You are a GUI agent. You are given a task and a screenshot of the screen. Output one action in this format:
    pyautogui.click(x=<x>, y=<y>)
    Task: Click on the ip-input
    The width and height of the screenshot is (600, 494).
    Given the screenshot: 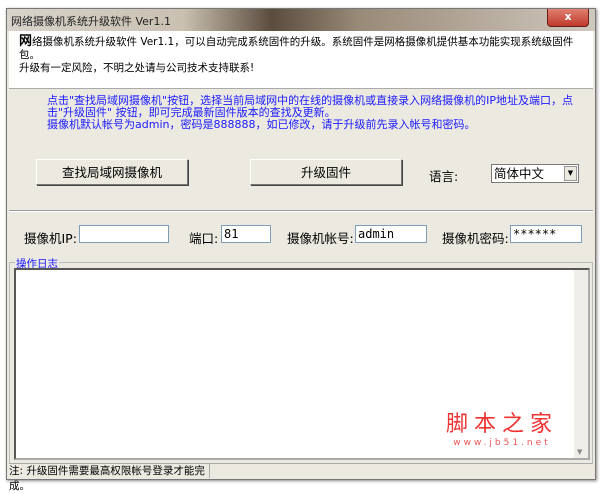 What is the action you would take?
    pyautogui.click(x=124, y=234)
    